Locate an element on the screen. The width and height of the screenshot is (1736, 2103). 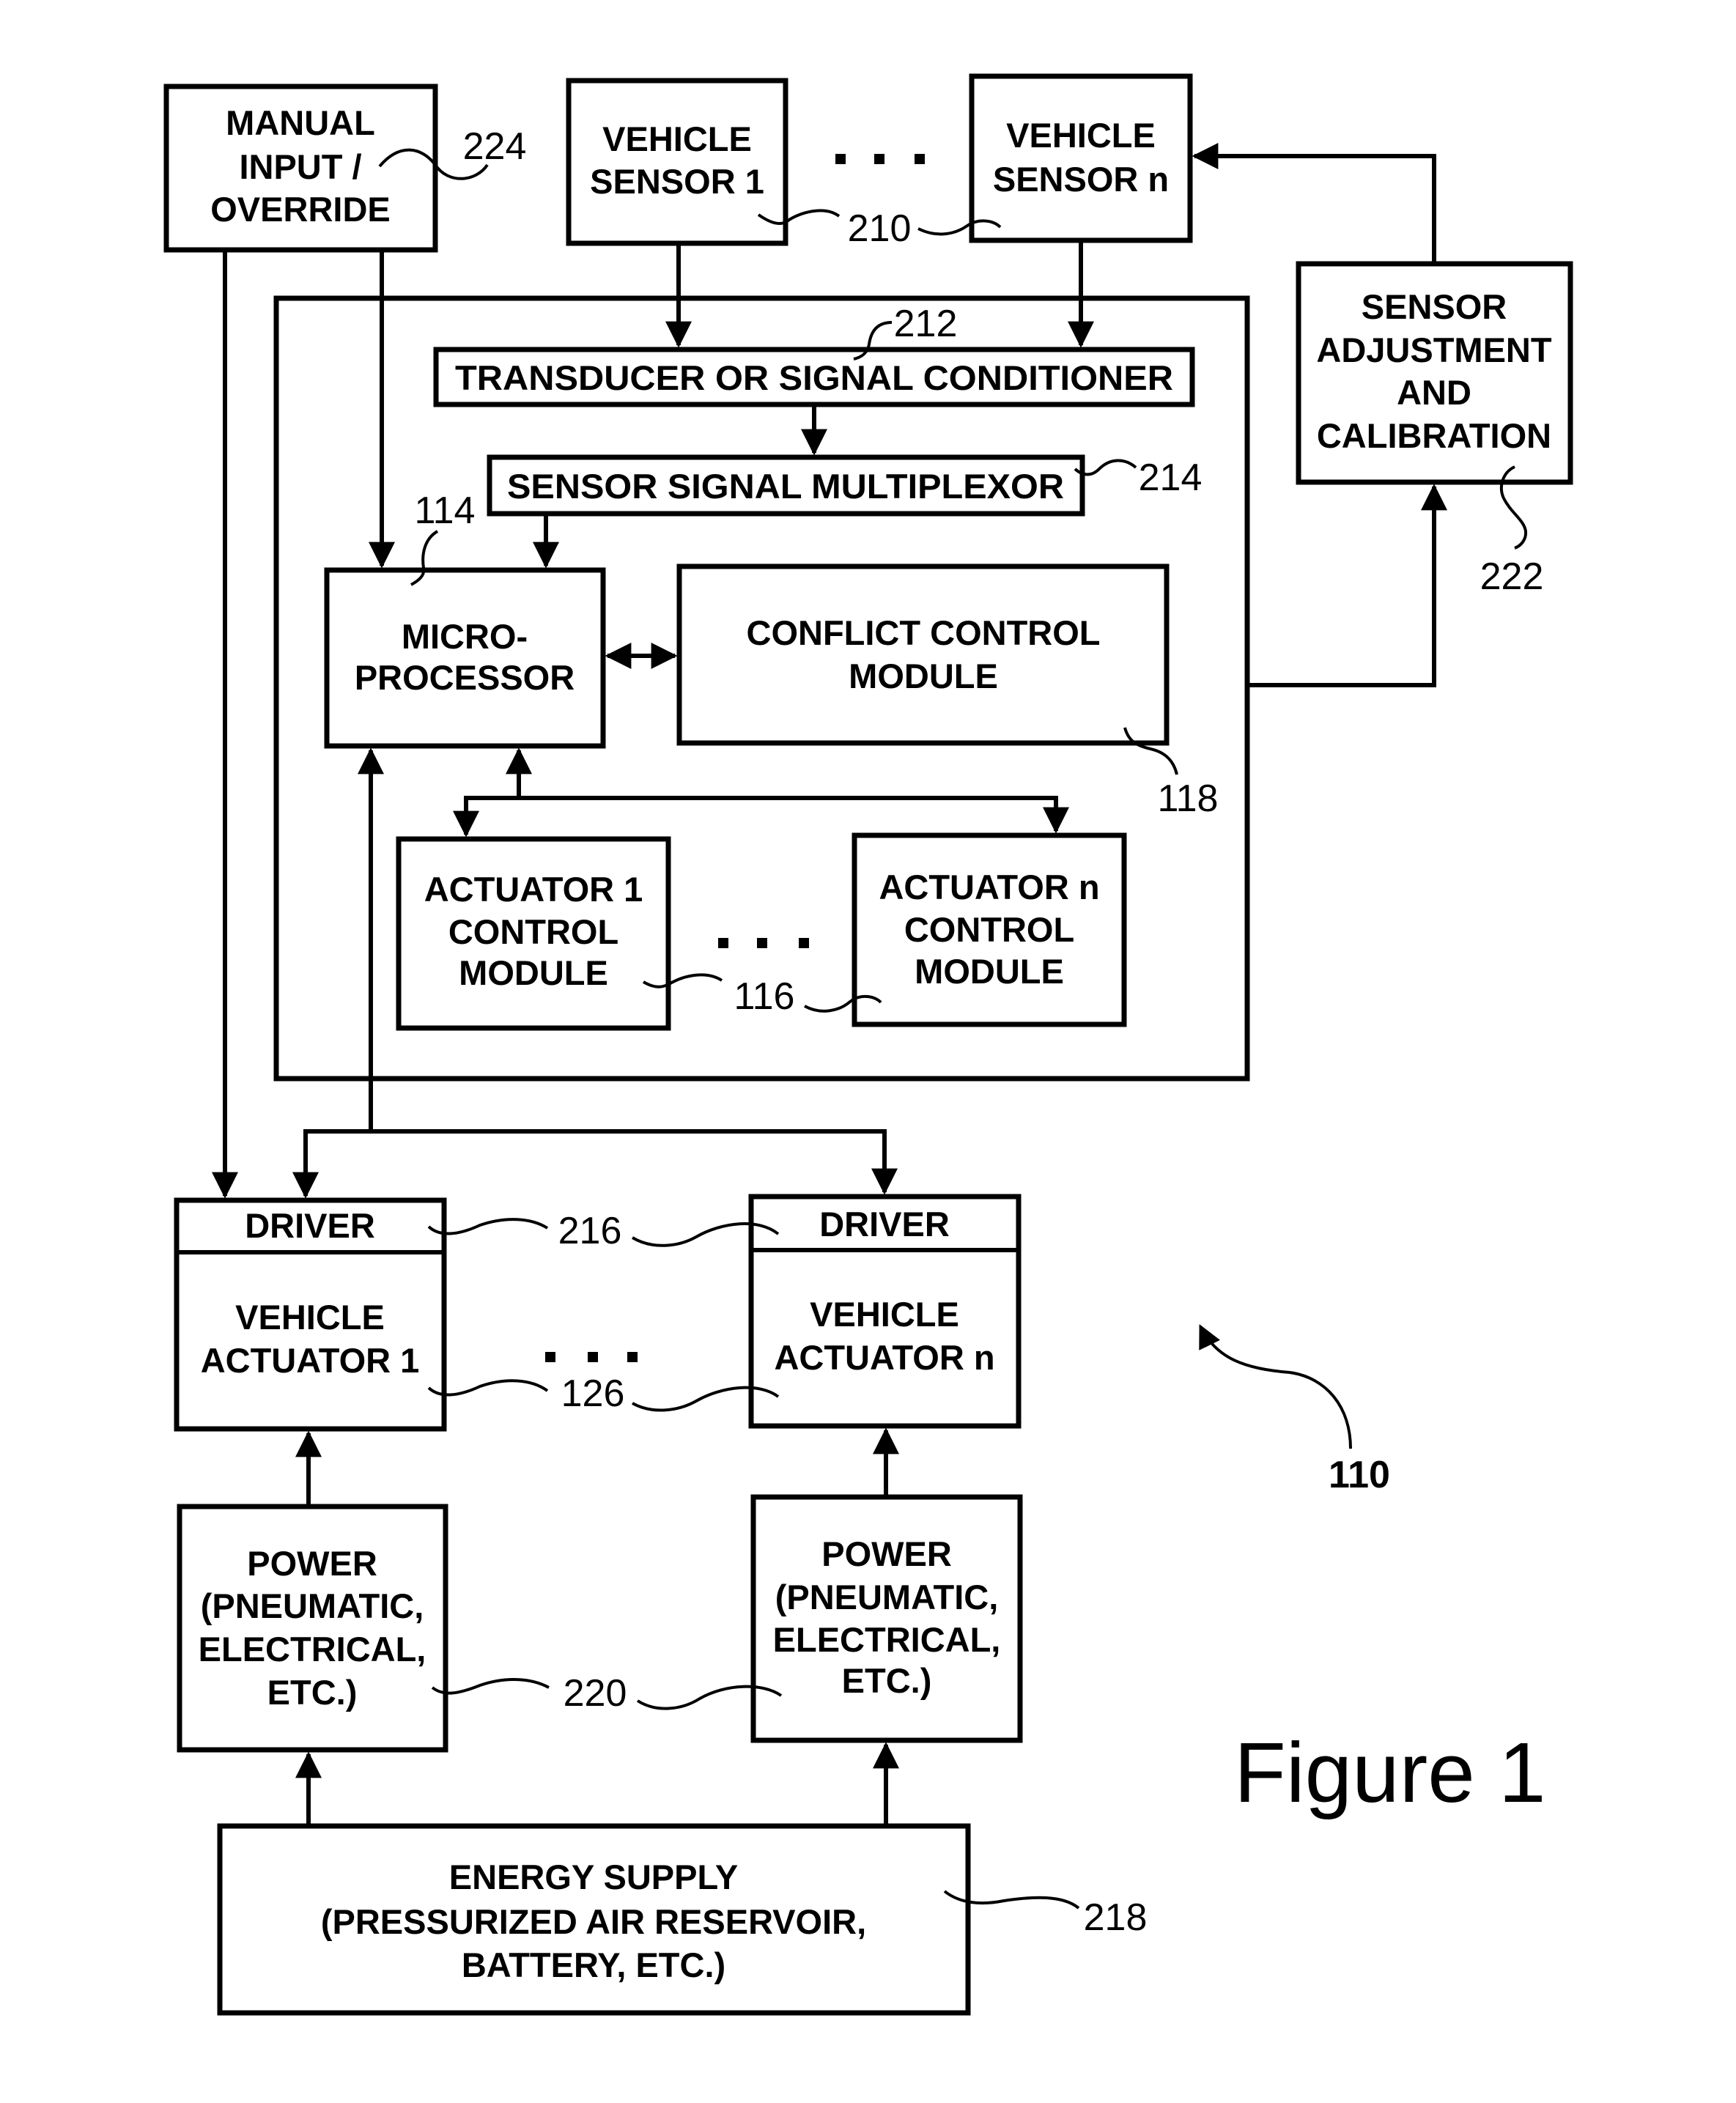
microprocessor-label-line: MICRO- is located at coordinates (465, 636).